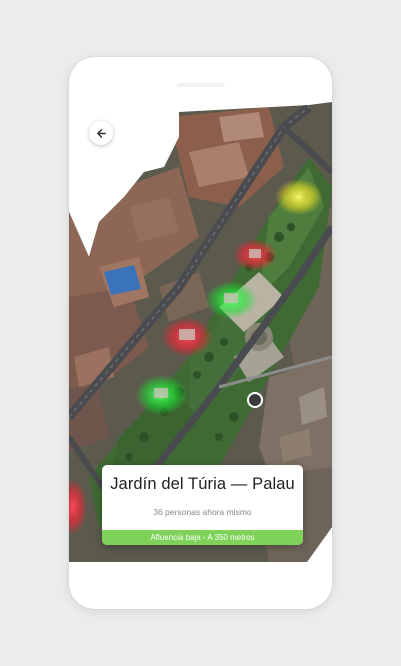 The width and height of the screenshot is (401, 666). Describe the element at coordinates (202, 484) in the screenshot. I see `place-name: Jardín del Túria — Palau` at that location.